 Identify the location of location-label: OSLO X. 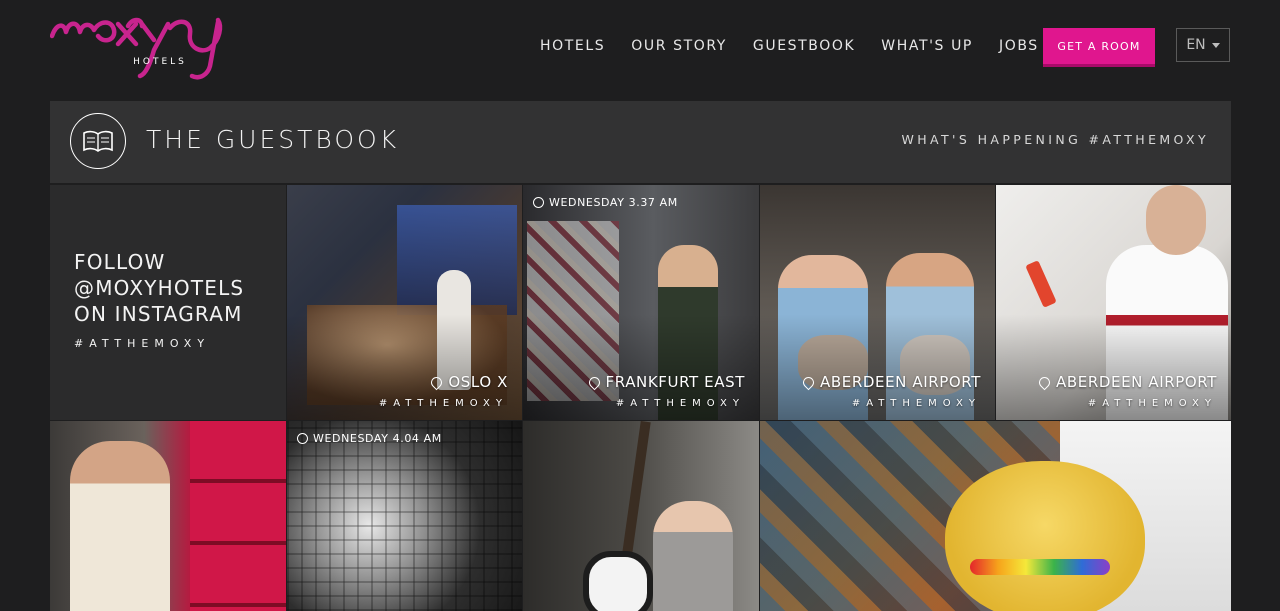
(478, 382).